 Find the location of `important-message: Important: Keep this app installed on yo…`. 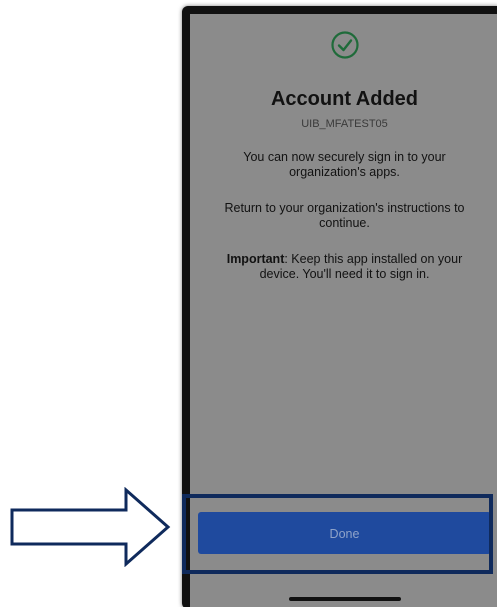

important-message: Important: Keep this app installed on yo… is located at coordinates (344, 267).